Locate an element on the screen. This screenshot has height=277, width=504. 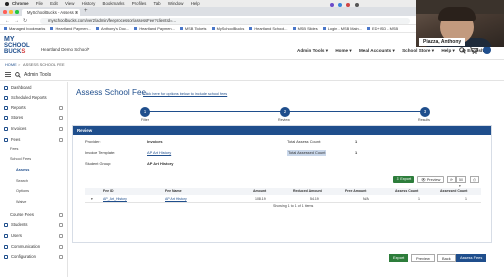
template-link: AP Art History is located at coordinates (159, 153).